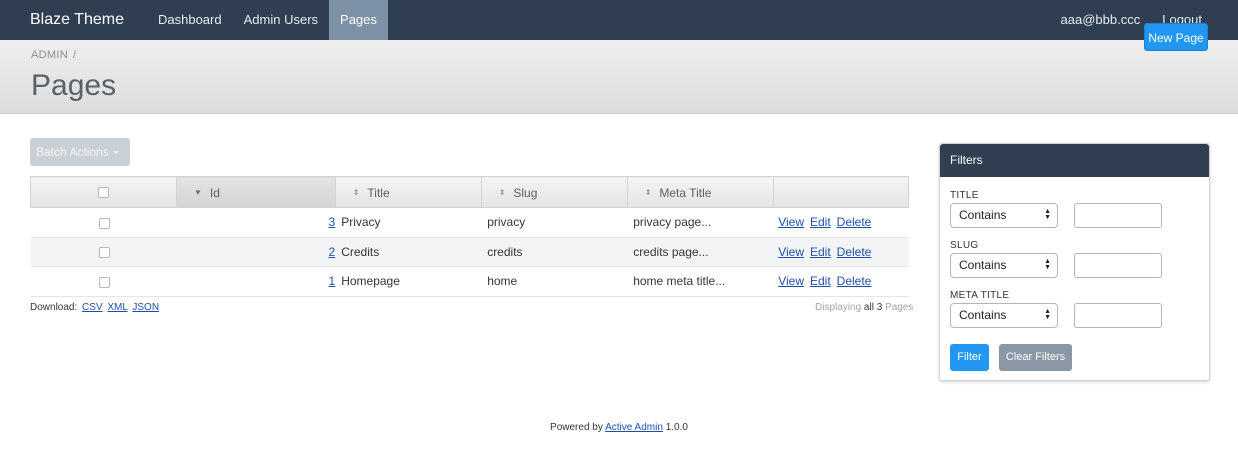  What do you see at coordinates (969, 357) in the screenshot?
I see `filter-button: Filter` at bounding box center [969, 357].